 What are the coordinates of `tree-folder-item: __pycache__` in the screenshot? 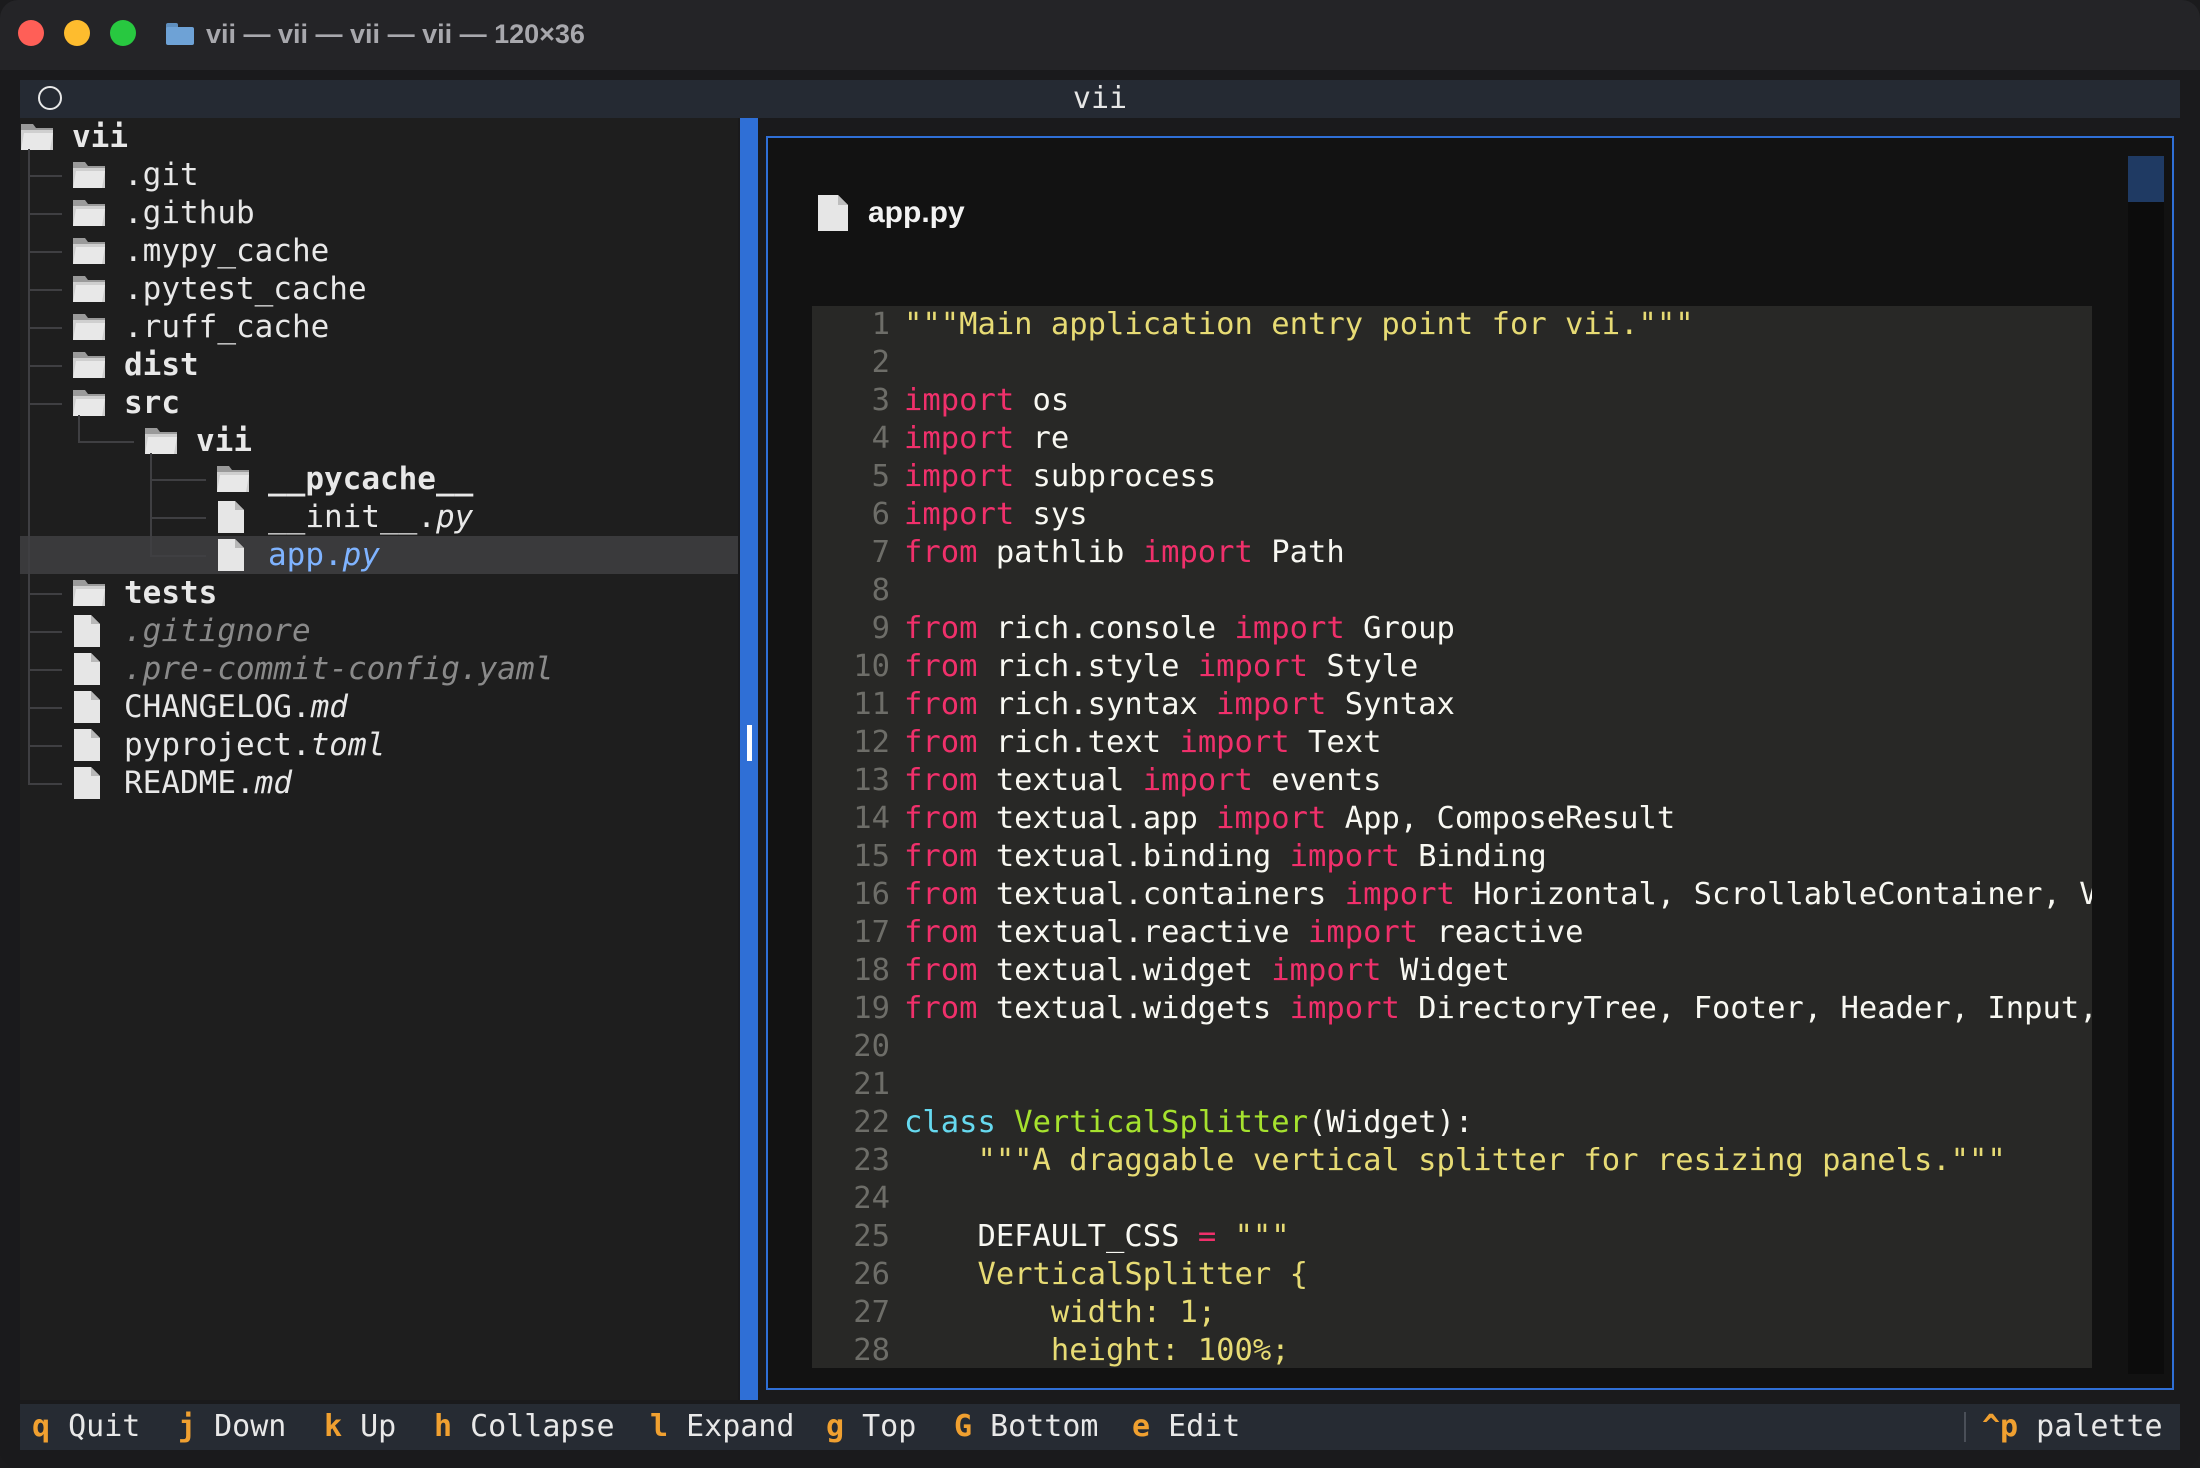 It's located at (379, 479).